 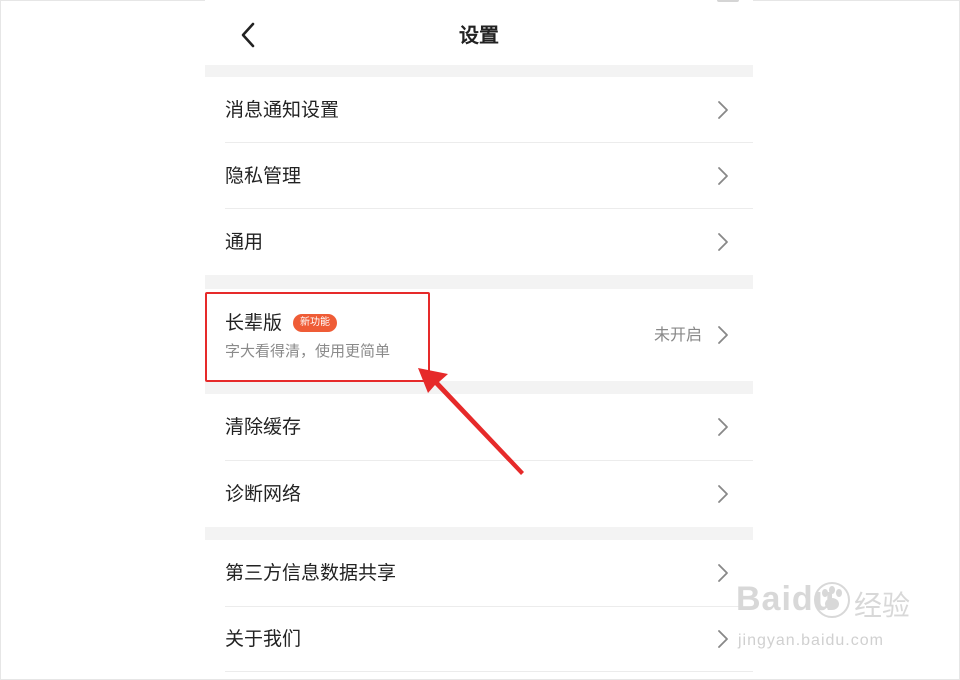 I want to click on settings-item-third-party-sharing: 第三方信息数据共享, so click(x=479, y=573).